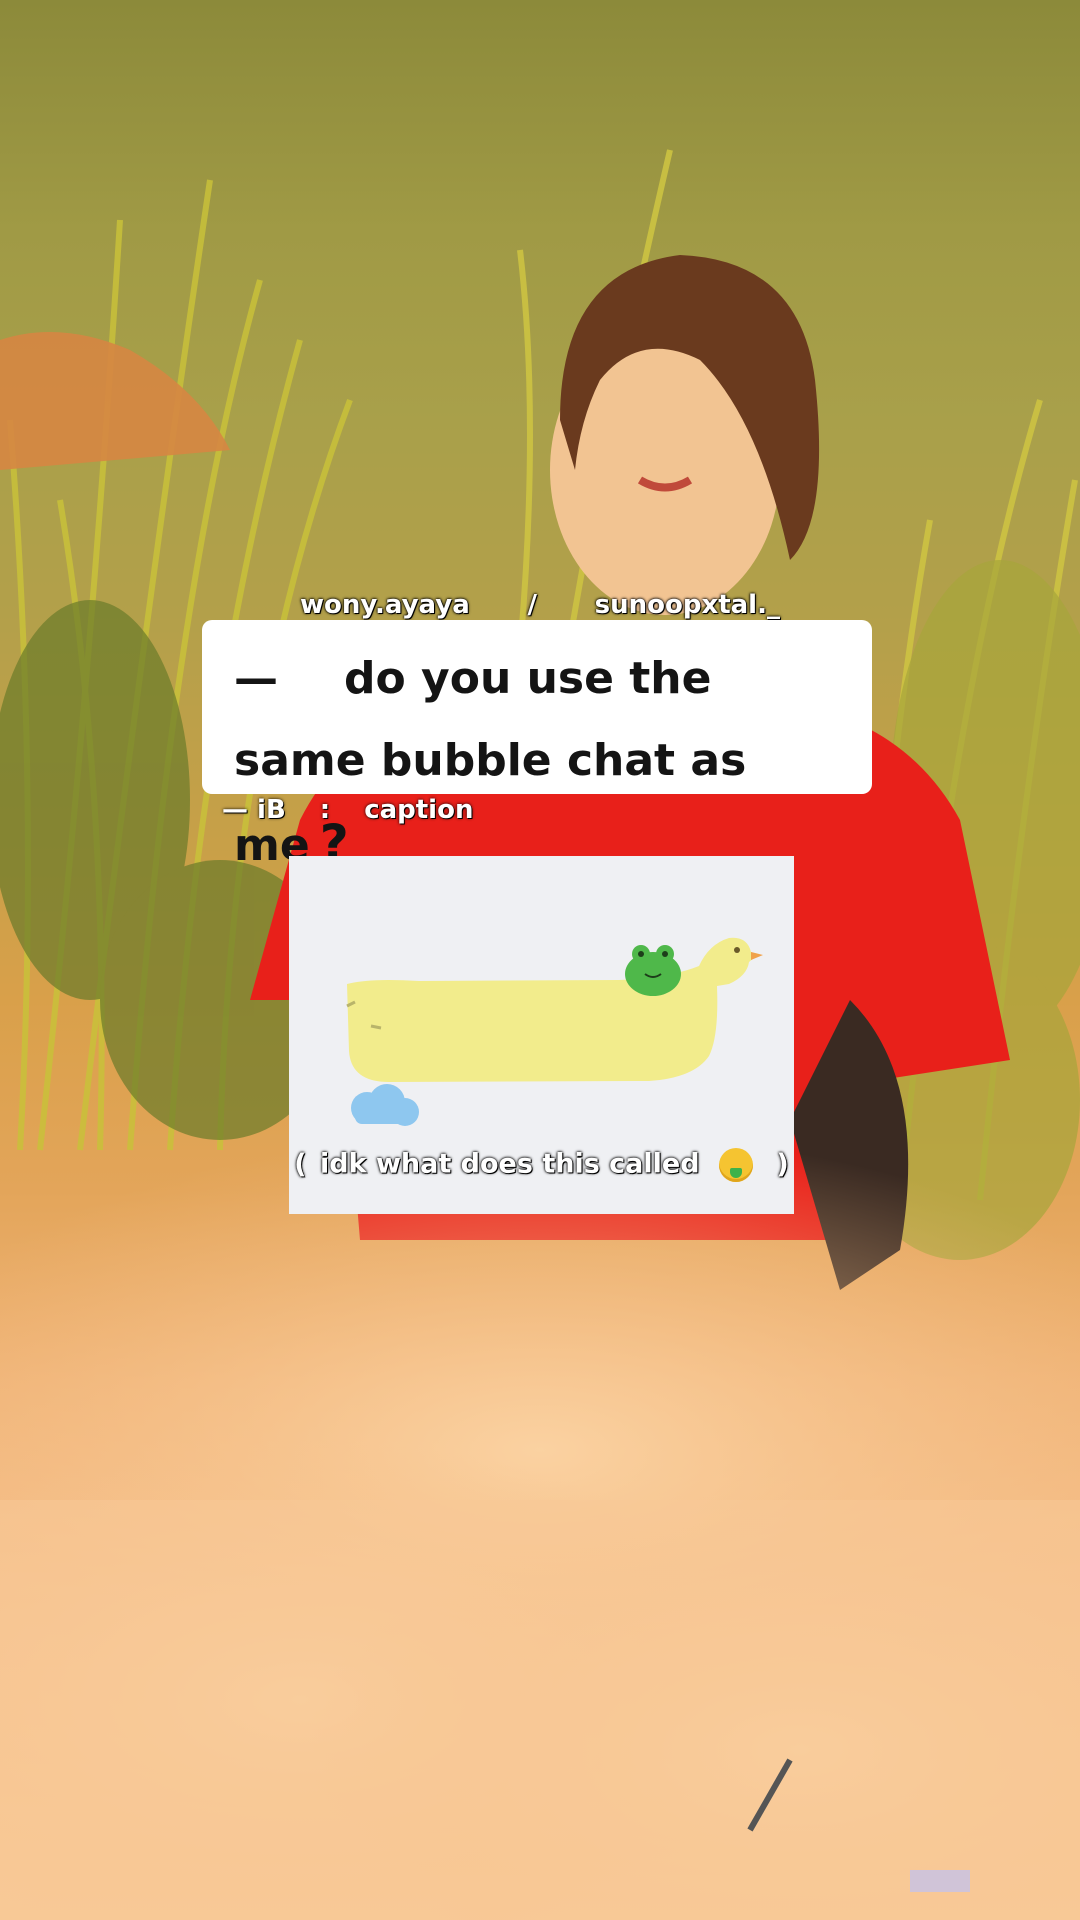  Describe the element at coordinates (537, 746) in the screenshot. I see `question-card: — do you use the same bubble chat as me?` at that location.